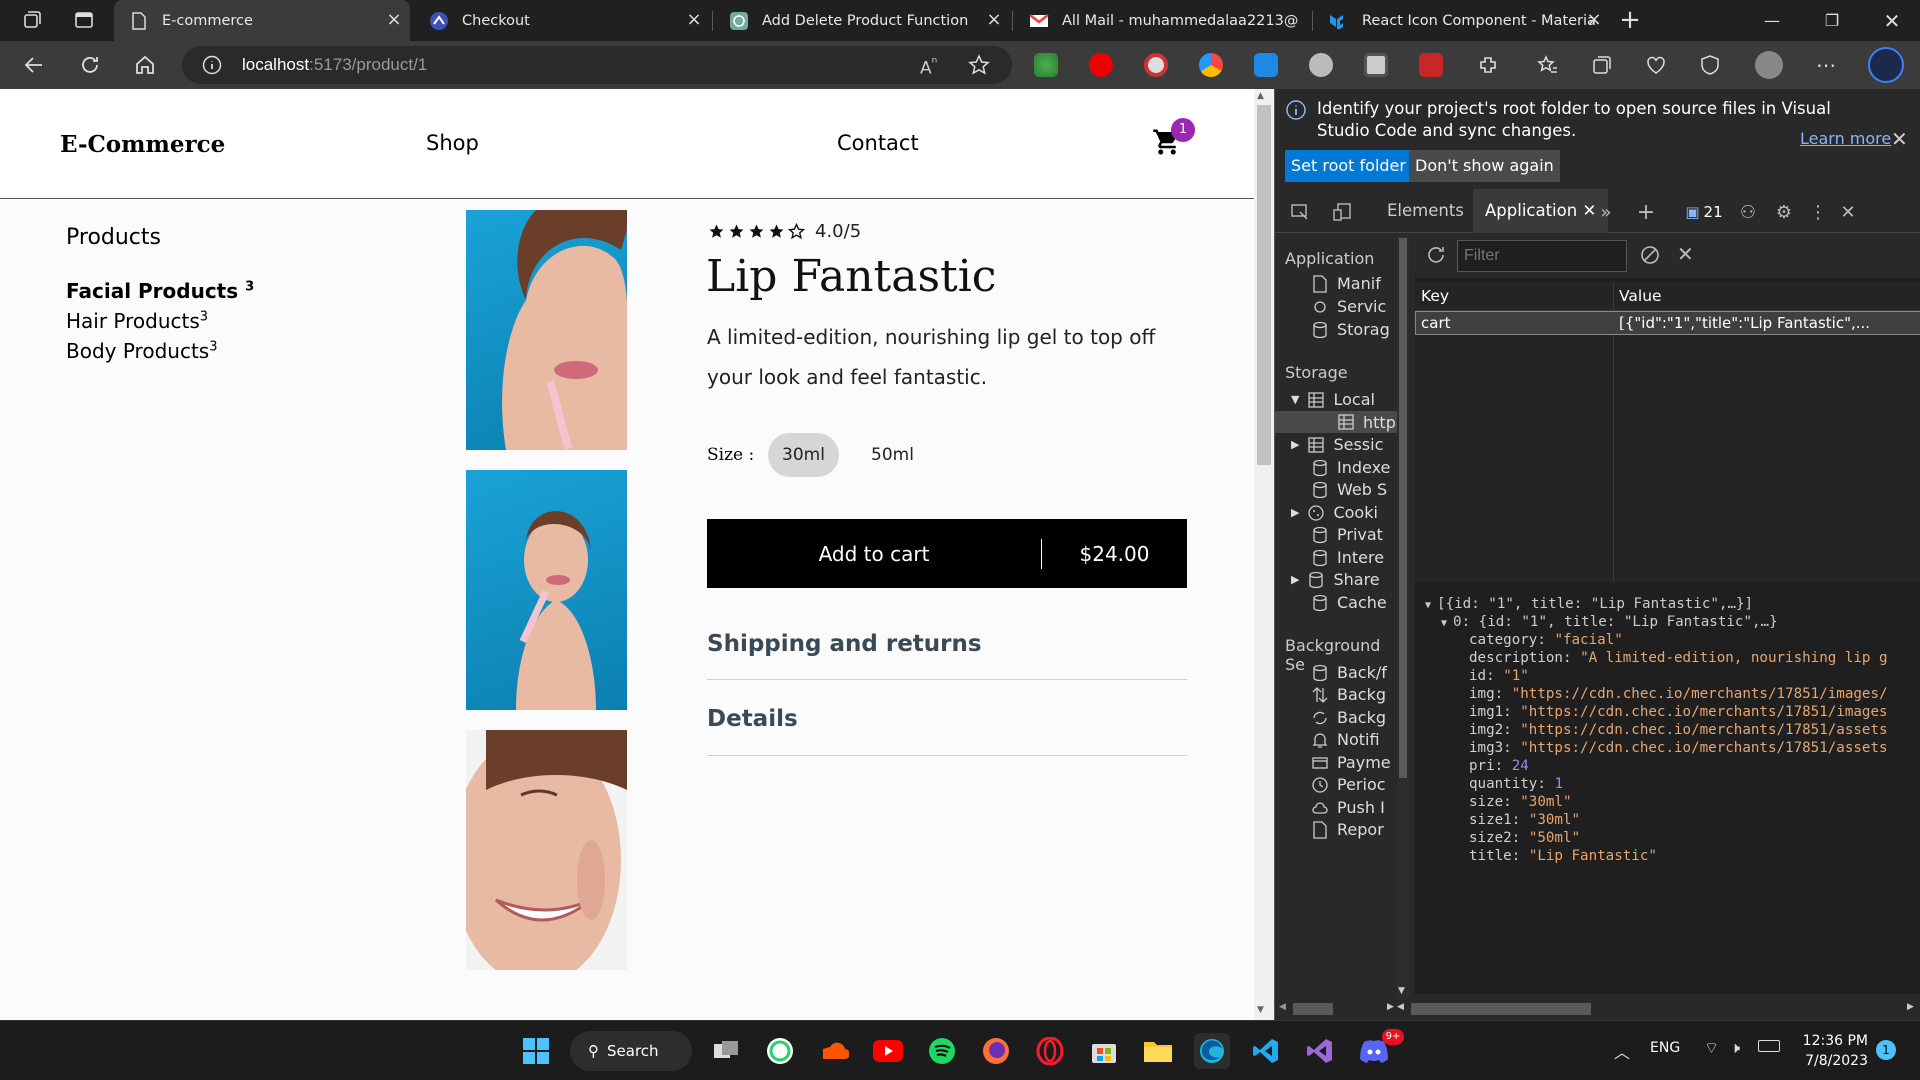 Image resolution: width=1920 pixels, height=1080 pixels. What do you see at coordinates (947, 644) in the screenshot?
I see `accordion-shipping: Shipping and returns` at bounding box center [947, 644].